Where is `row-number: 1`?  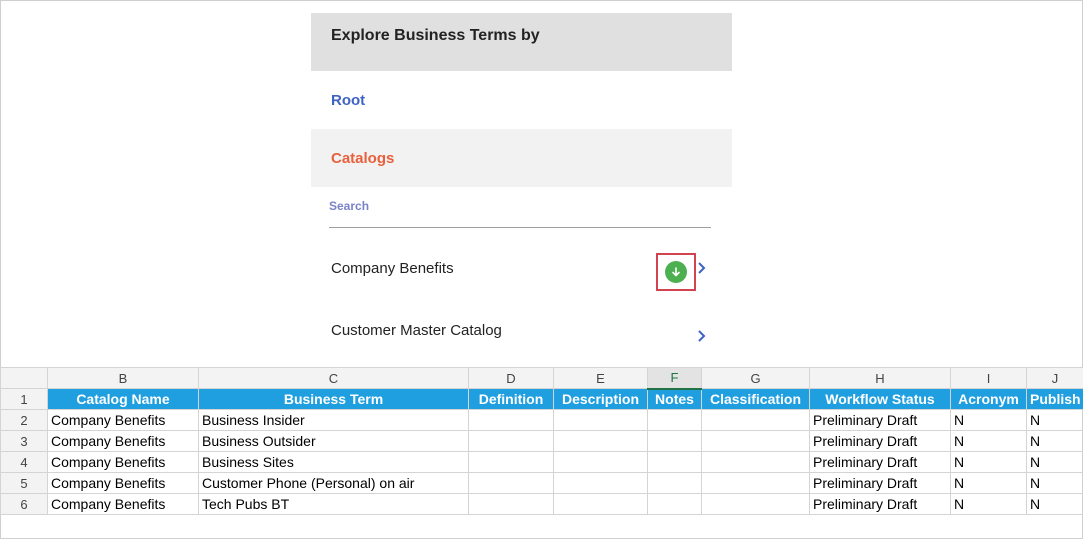 row-number: 1 is located at coordinates (24, 399).